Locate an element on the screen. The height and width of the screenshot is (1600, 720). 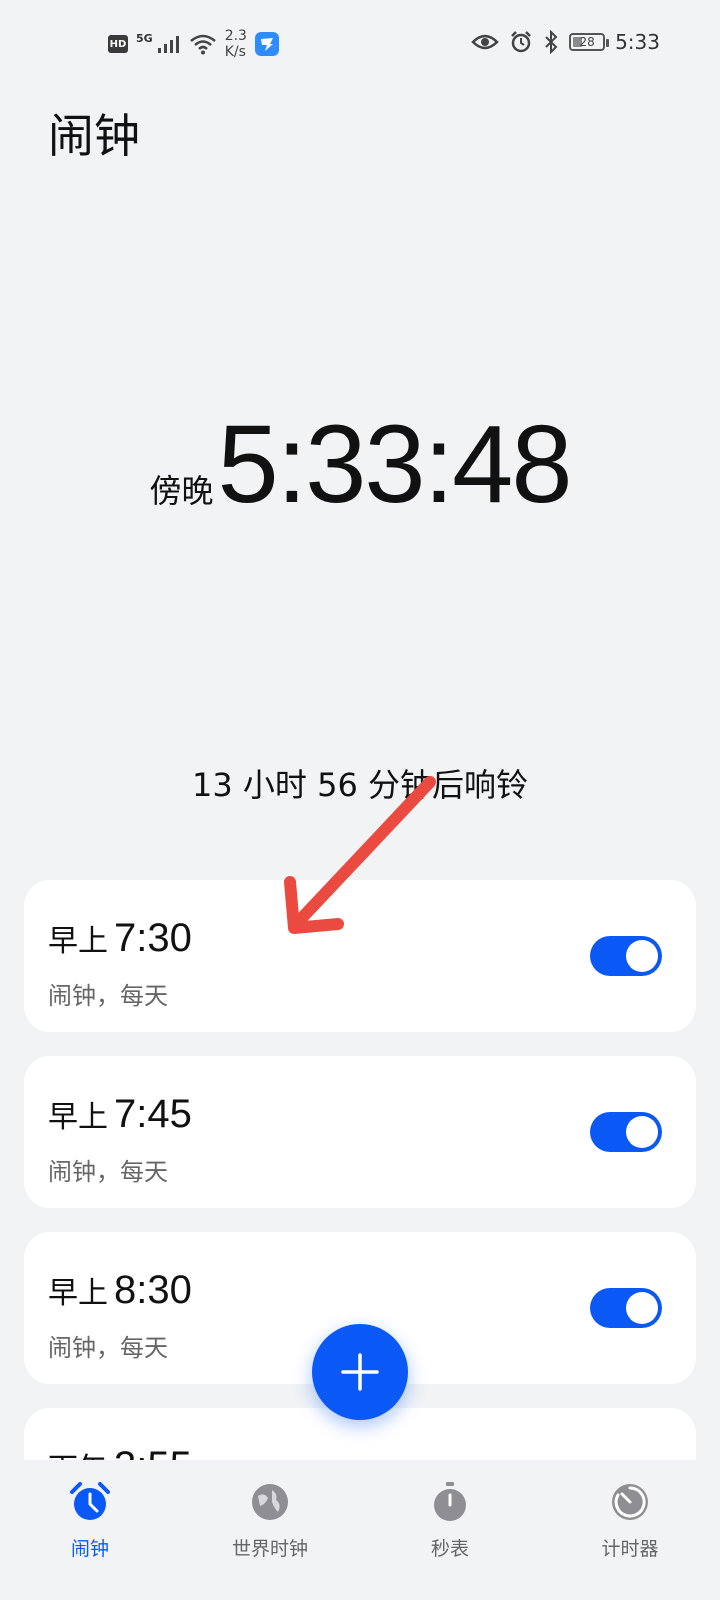
tab-alarm-label: 闹钟 is located at coordinates (89, 1549).